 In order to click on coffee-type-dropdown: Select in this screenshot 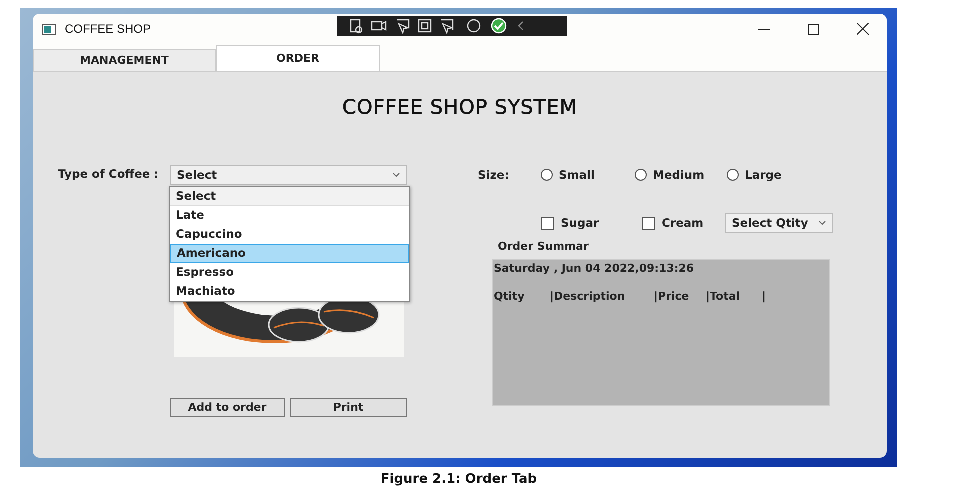, I will do `click(288, 175)`.